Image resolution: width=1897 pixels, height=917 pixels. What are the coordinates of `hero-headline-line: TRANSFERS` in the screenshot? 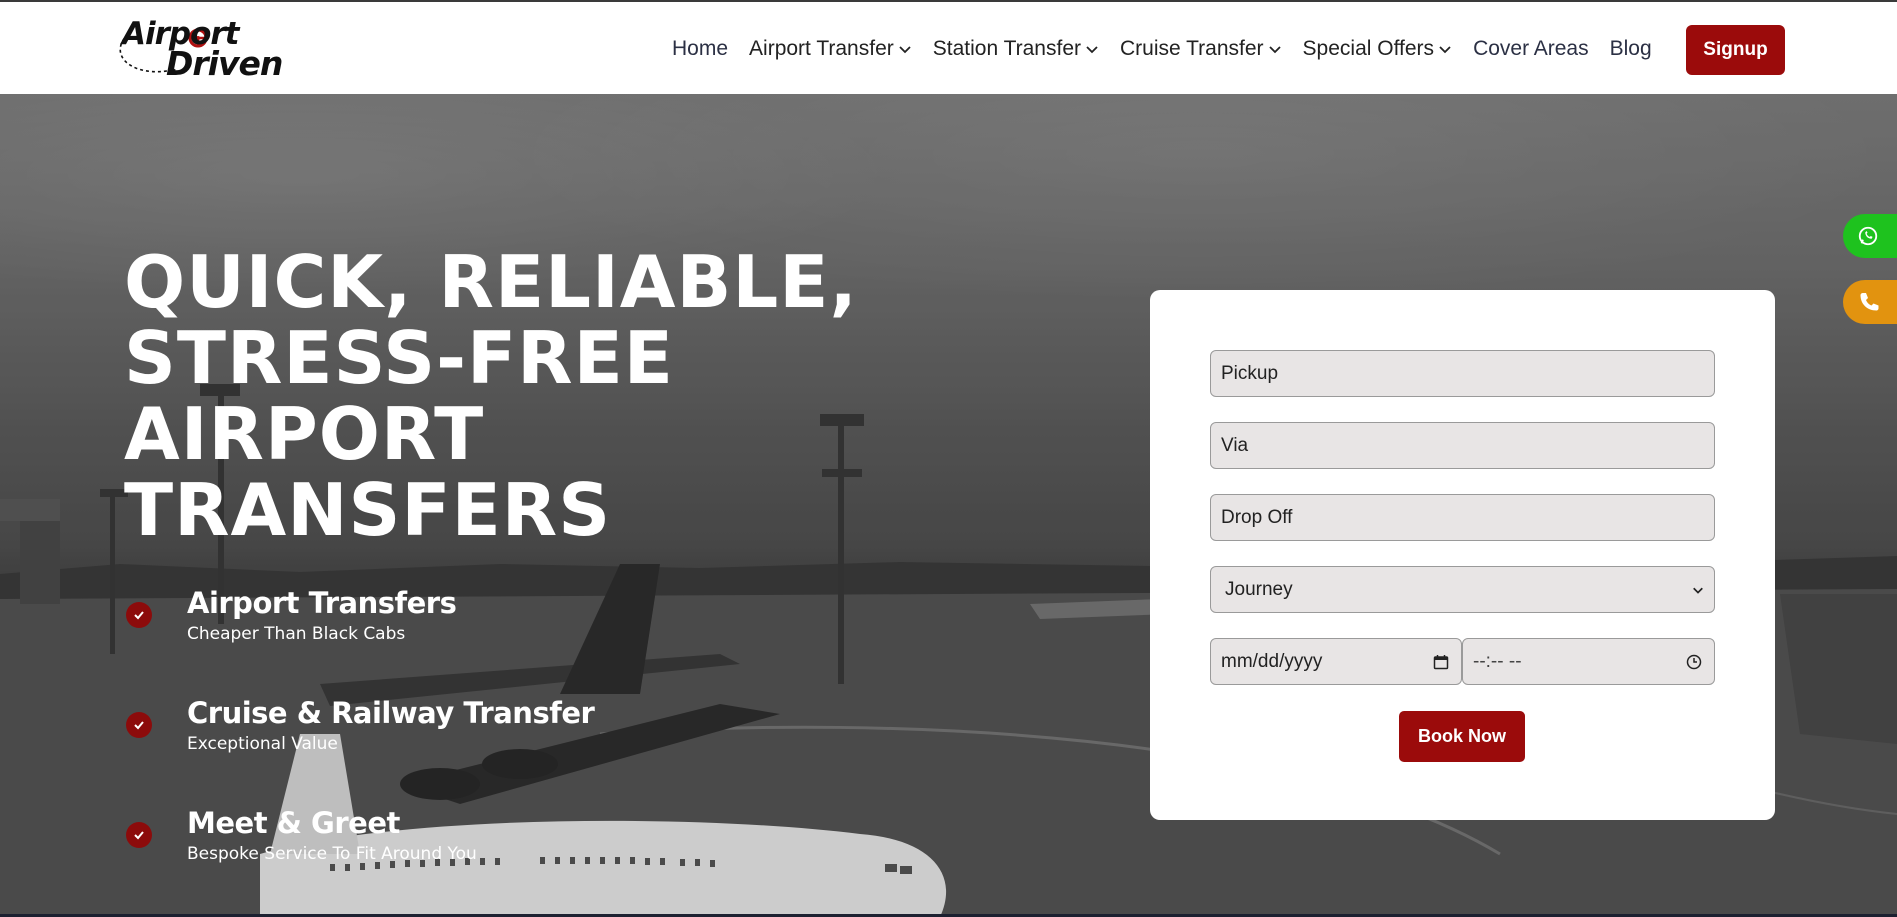 It's located at (368, 510).